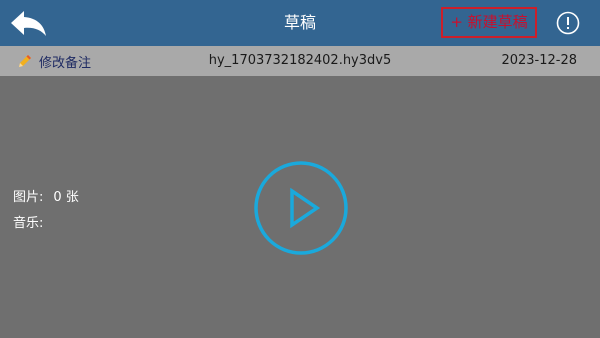 Image resolution: width=600 pixels, height=338 pixels. I want to click on edit-note-button: 修改备注, so click(54, 61).